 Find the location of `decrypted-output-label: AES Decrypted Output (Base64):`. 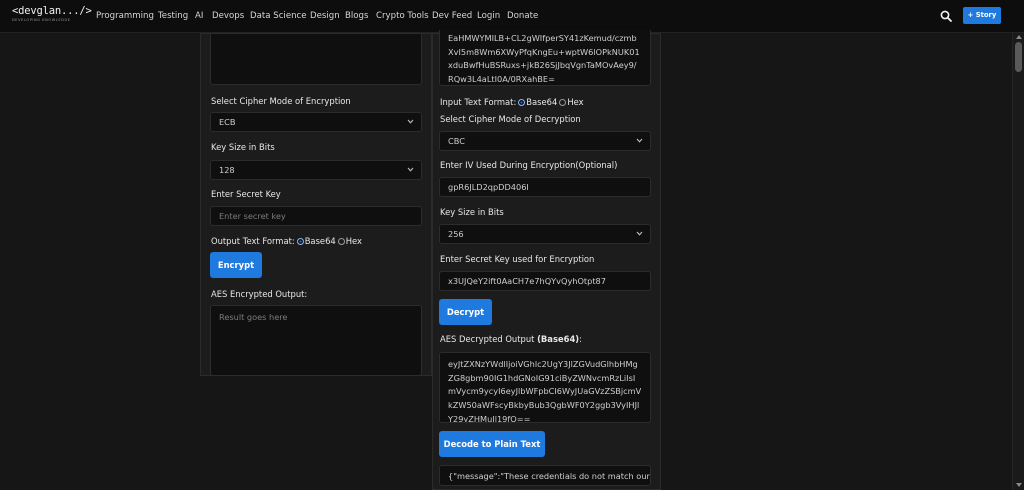

decrypted-output-label: AES Decrypted Output (Base64): is located at coordinates (511, 339).